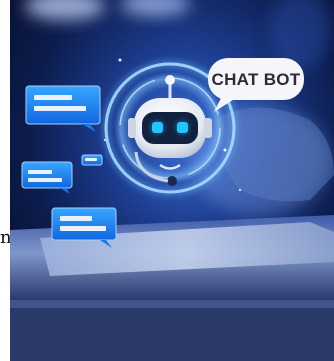 This screenshot has height=361, width=334. I want to click on desk-edge, so click(172, 304).